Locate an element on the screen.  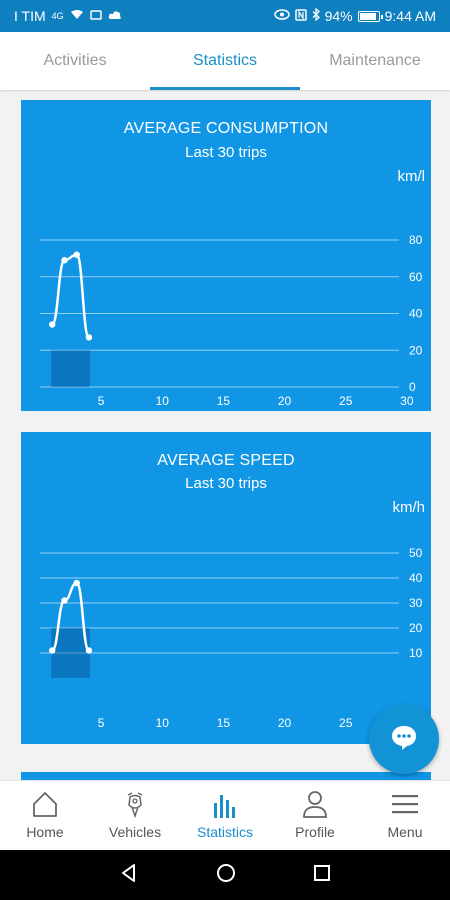
bottom-navigation: Home Vehicles Statistics Profile Menu is located at coordinates (225, 815).